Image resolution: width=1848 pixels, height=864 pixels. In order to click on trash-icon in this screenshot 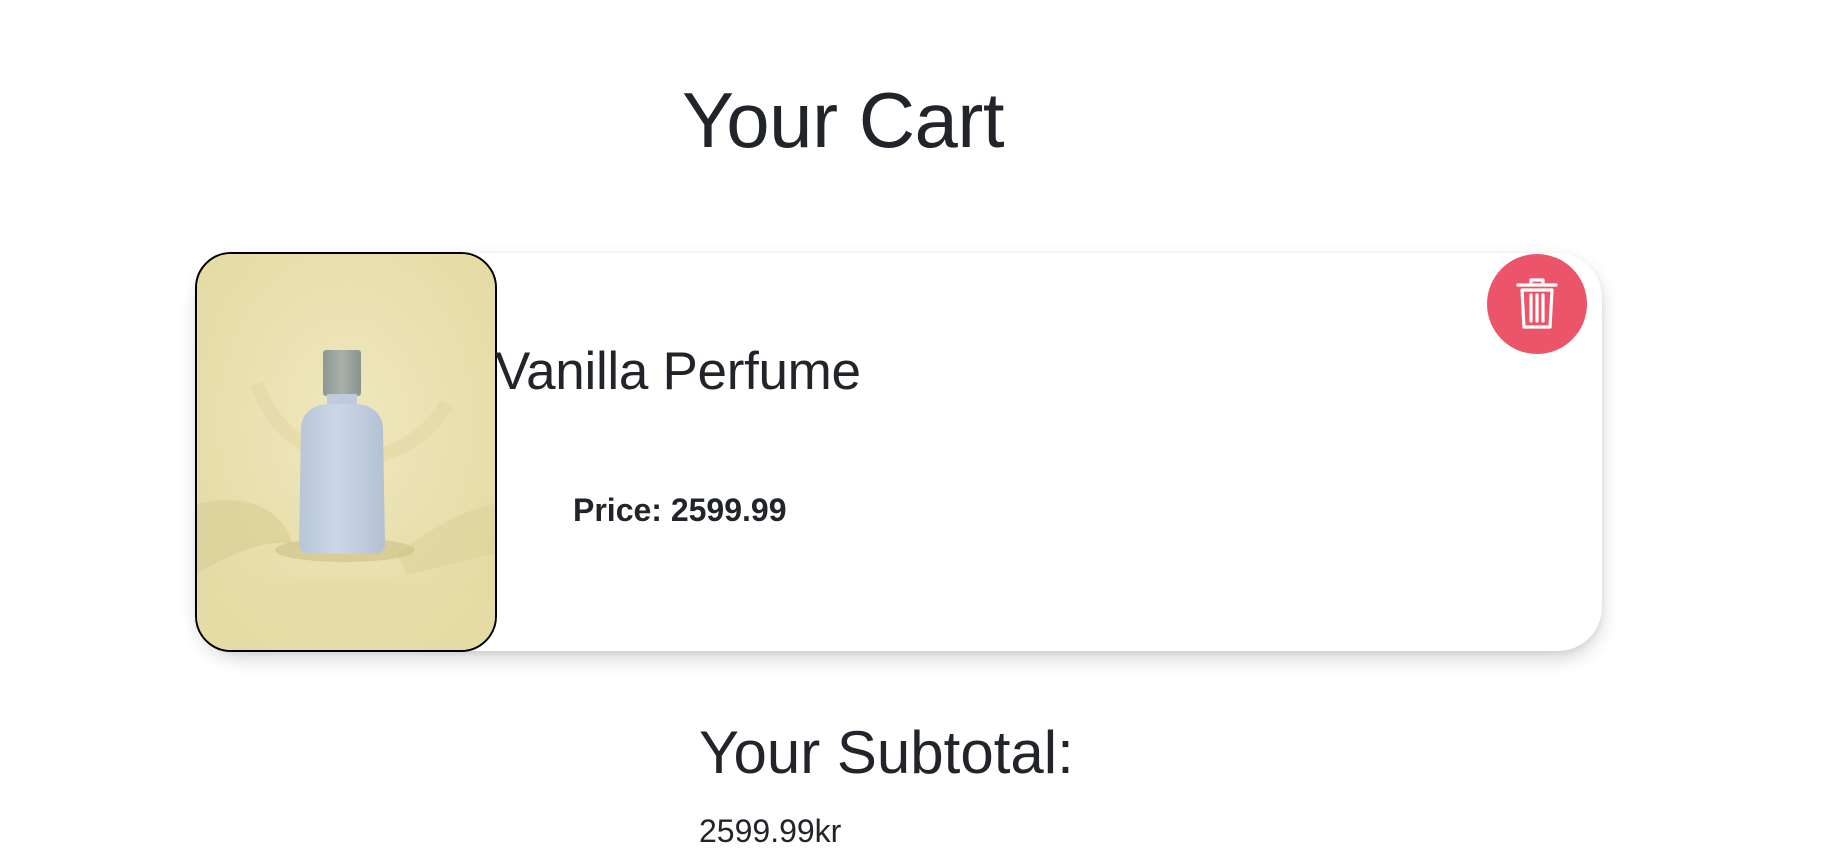, I will do `click(1537, 303)`.